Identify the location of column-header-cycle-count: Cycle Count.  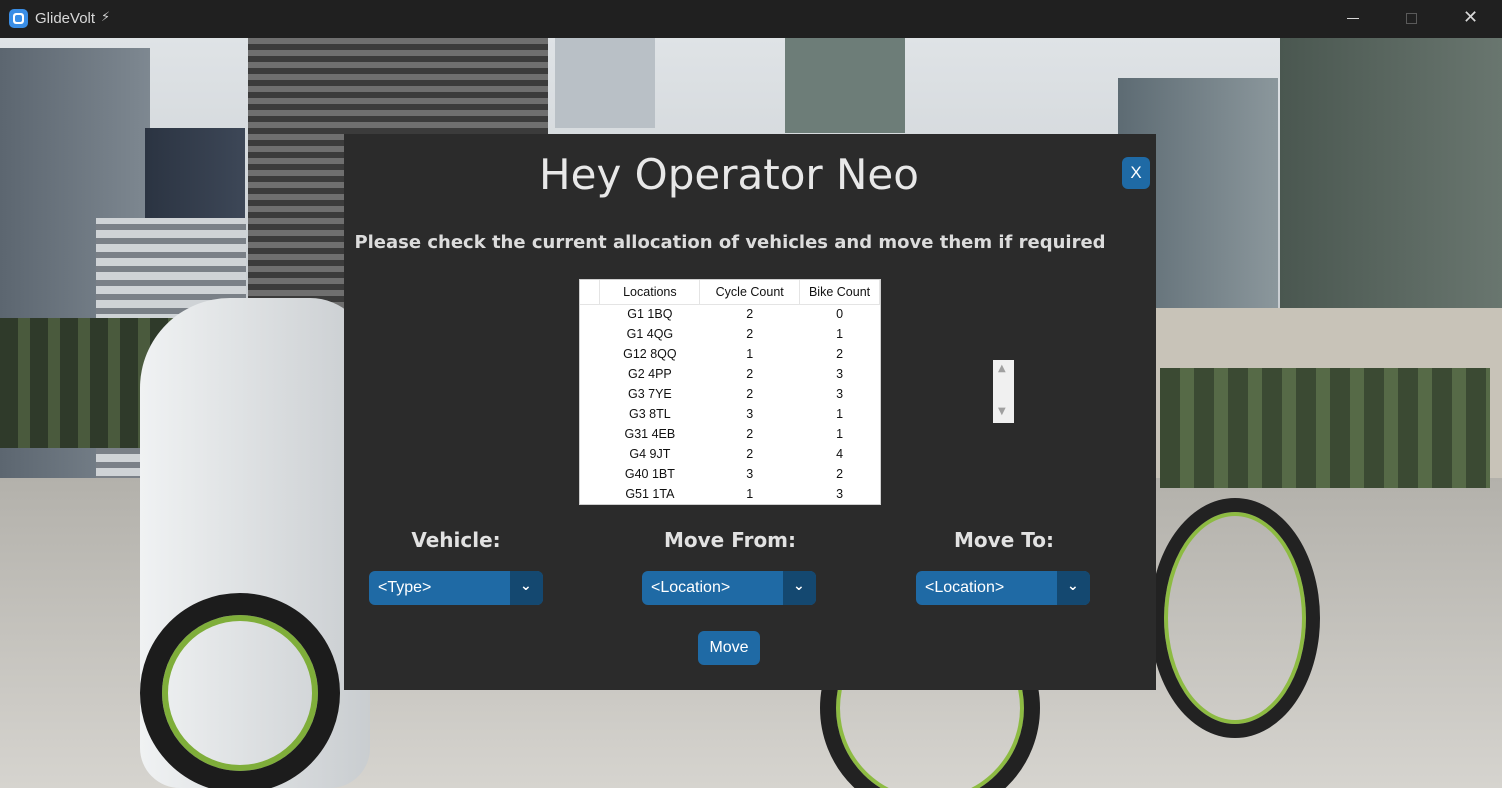
(750, 292).